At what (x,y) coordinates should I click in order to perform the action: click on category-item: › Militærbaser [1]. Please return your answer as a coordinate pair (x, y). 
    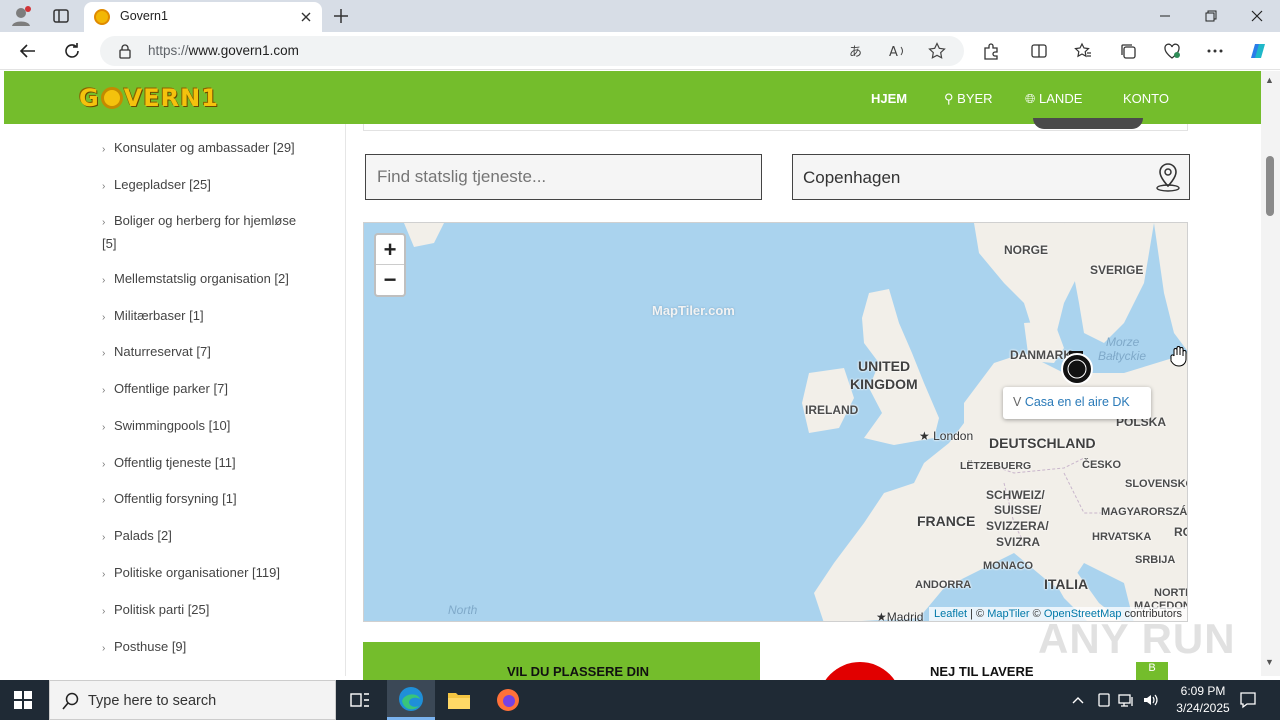
    Looking at the image, I should click on (207, 316).